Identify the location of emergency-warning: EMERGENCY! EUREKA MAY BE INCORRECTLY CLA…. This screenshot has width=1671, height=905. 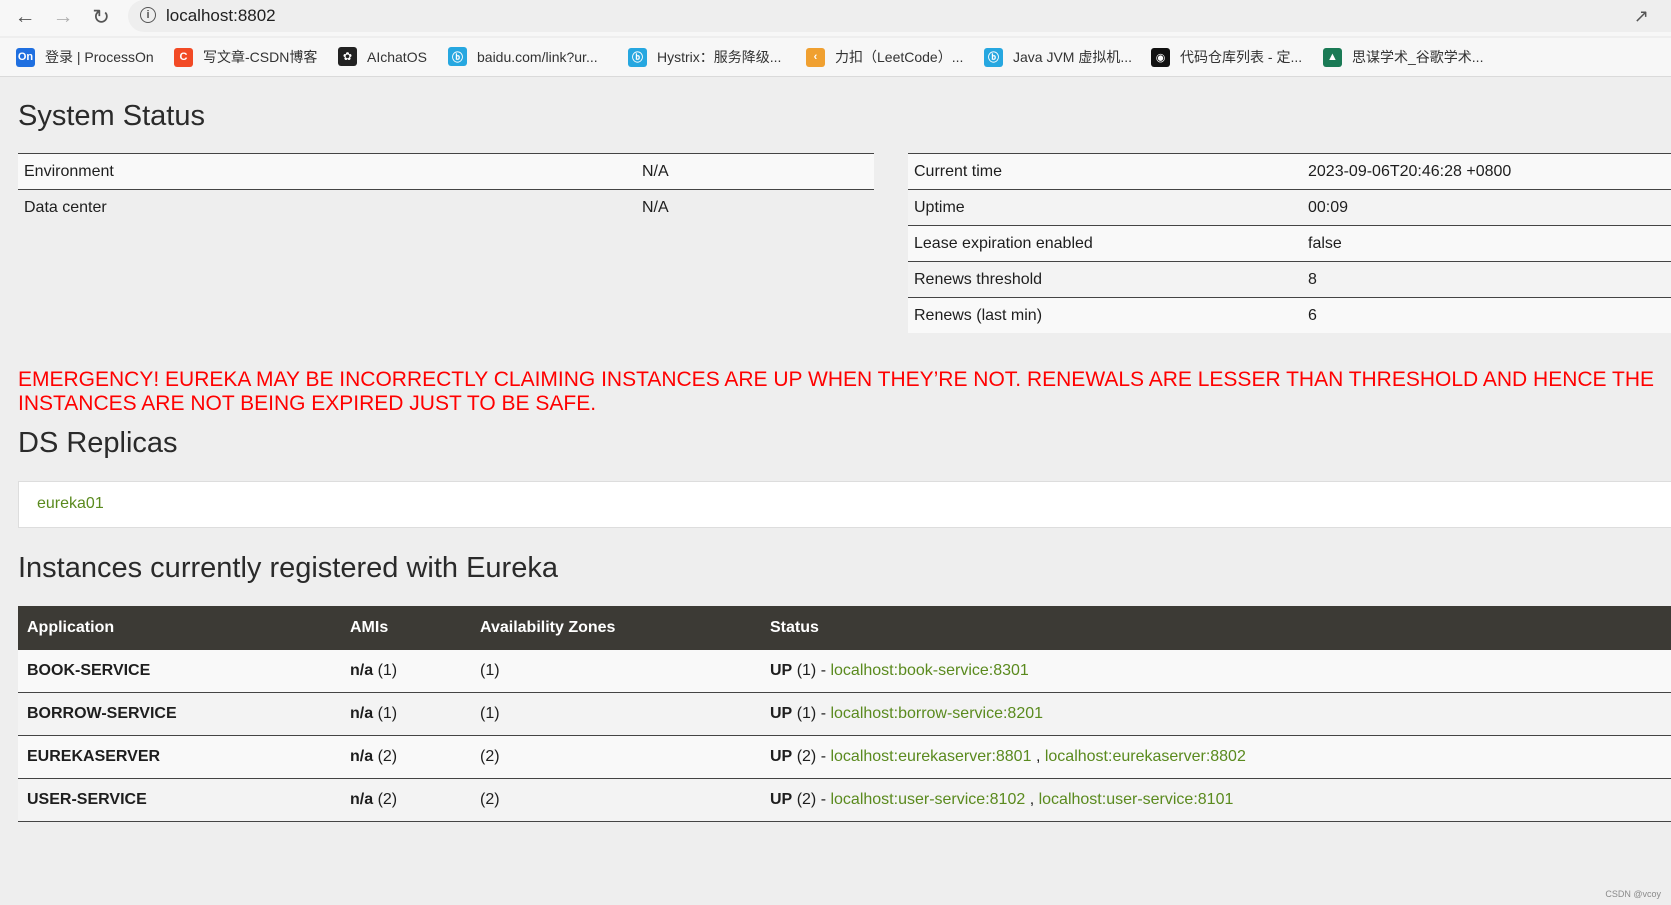
(843, 392).